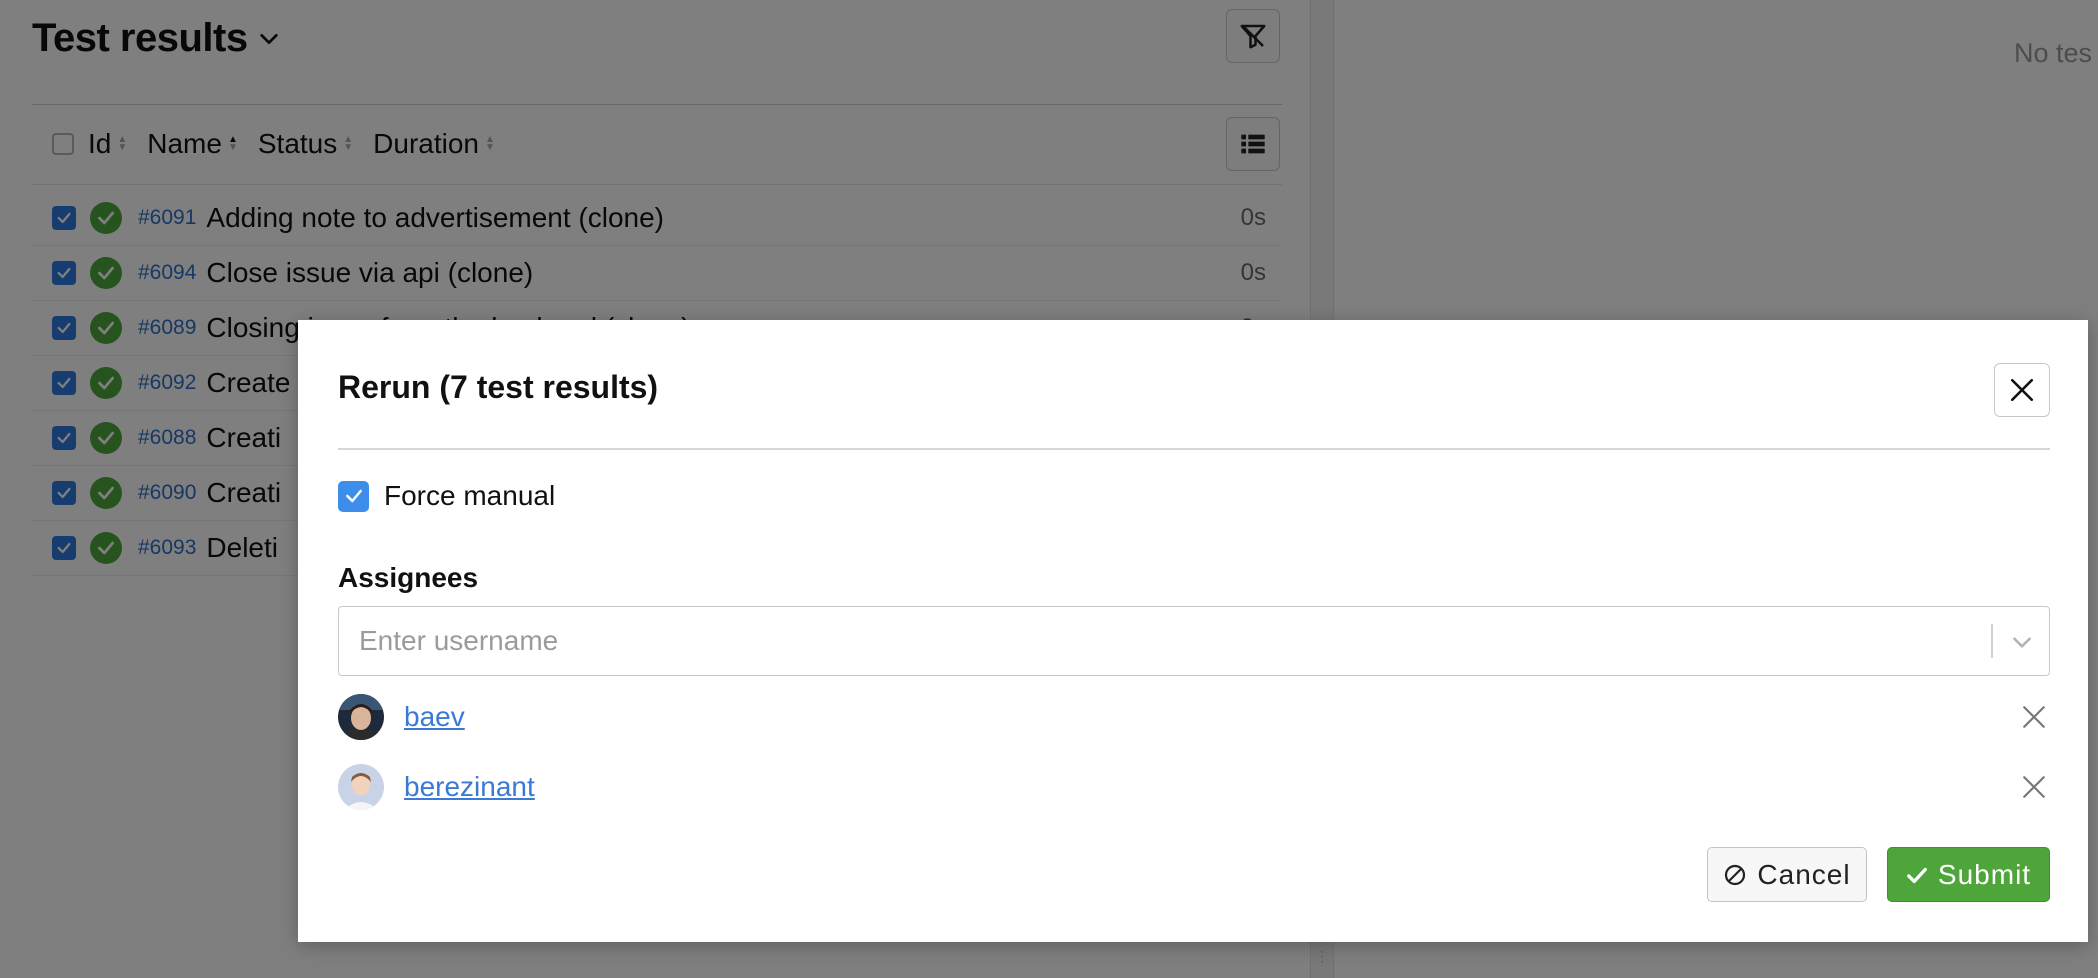 The width and height of the screenshot is (2098, 978). What do you see at coordinates (401, 717) in the screenshot?
I see `assignee-item: baev` at bounding box center [401, 717].